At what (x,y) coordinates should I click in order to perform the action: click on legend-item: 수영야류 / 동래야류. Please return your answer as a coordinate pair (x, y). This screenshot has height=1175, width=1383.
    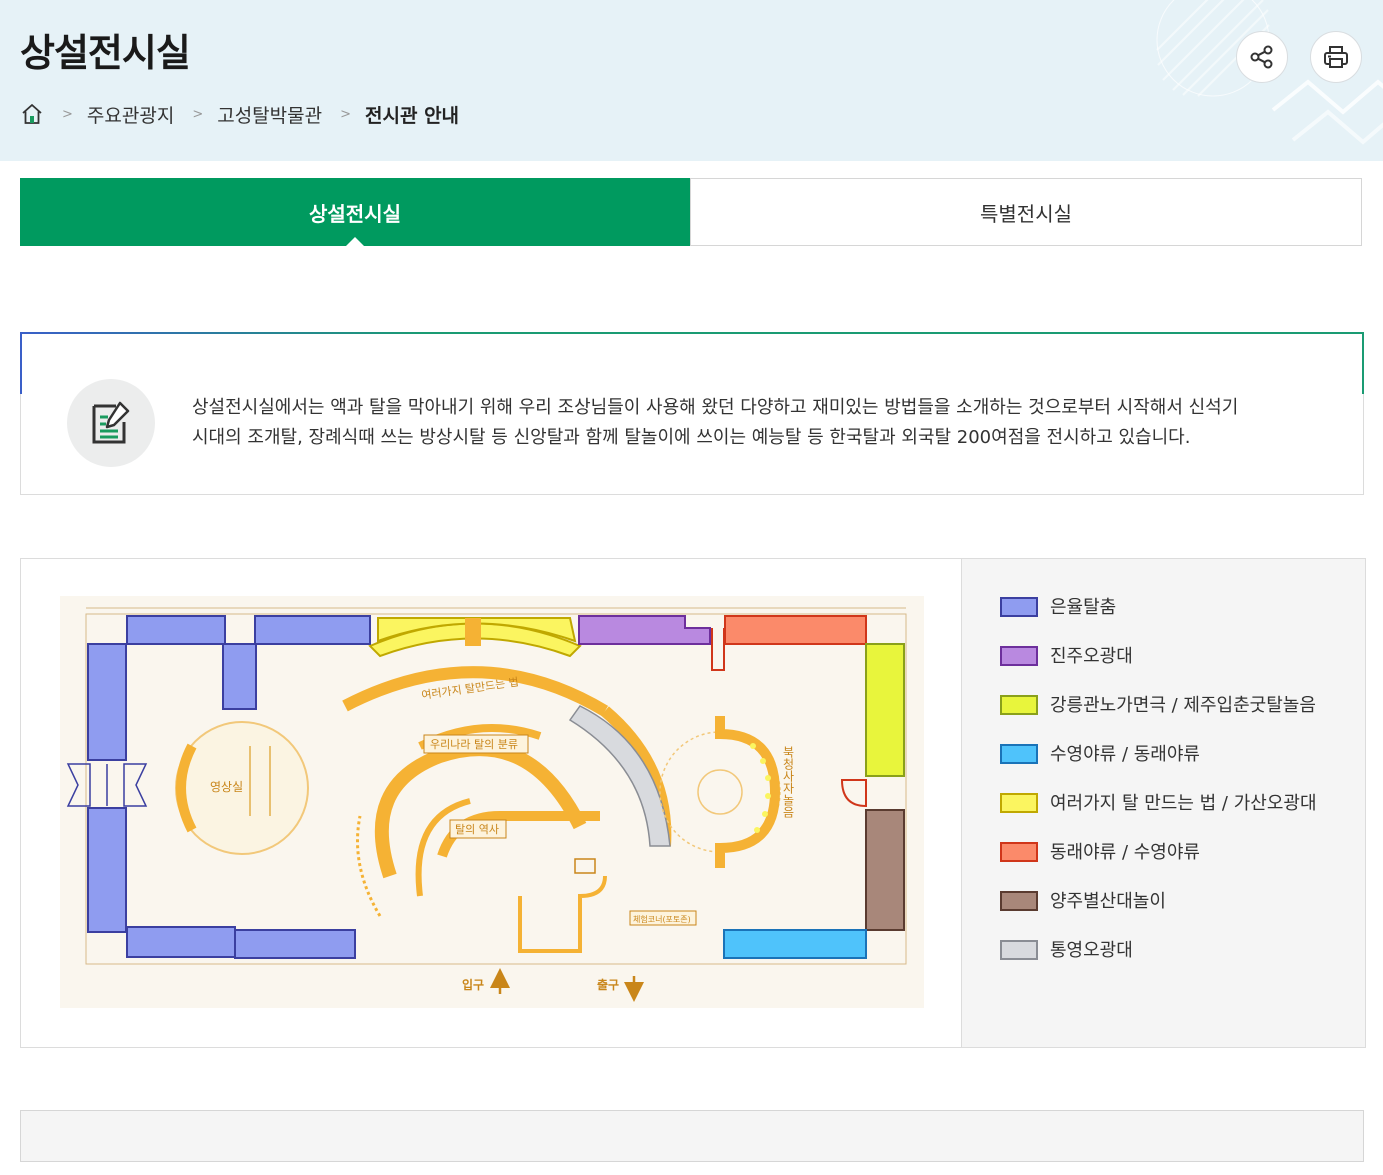
    Looking at the image, I should click on (1158, 768).